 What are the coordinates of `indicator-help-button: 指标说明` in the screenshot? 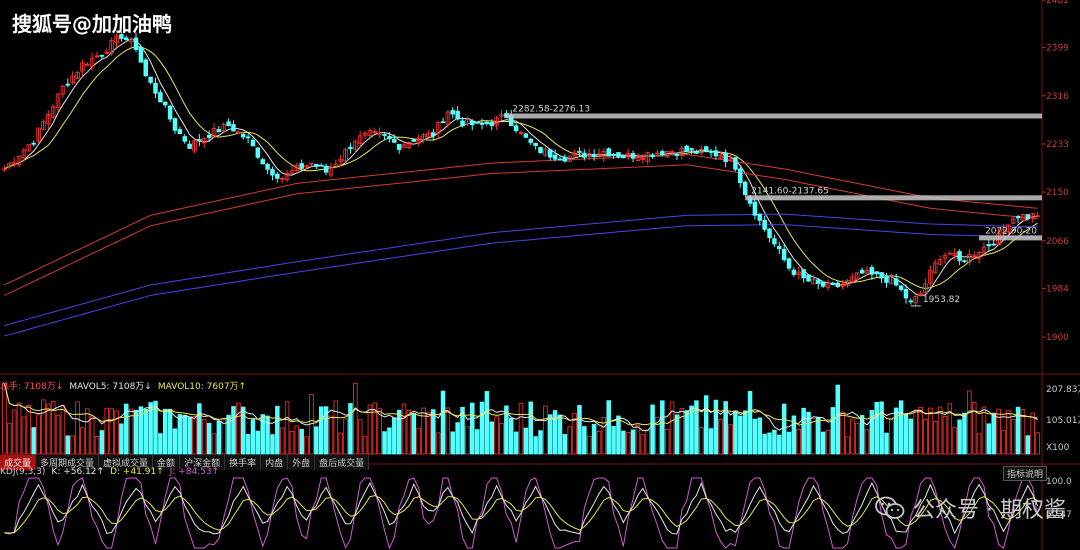 It's located at (1025, 473).